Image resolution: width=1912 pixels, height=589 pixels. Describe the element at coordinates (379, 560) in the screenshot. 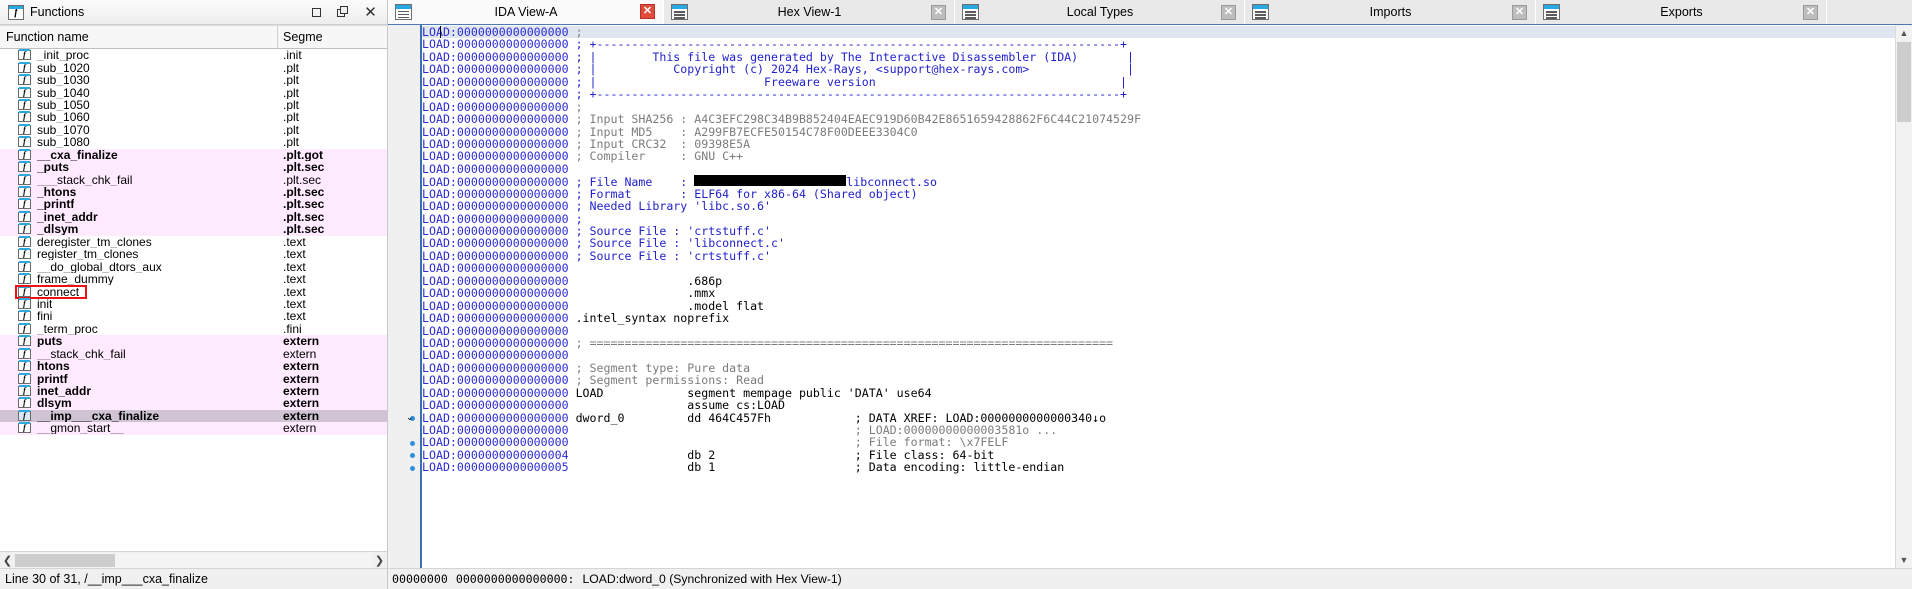

I see `scroll-right-icon: ❯` at that location.